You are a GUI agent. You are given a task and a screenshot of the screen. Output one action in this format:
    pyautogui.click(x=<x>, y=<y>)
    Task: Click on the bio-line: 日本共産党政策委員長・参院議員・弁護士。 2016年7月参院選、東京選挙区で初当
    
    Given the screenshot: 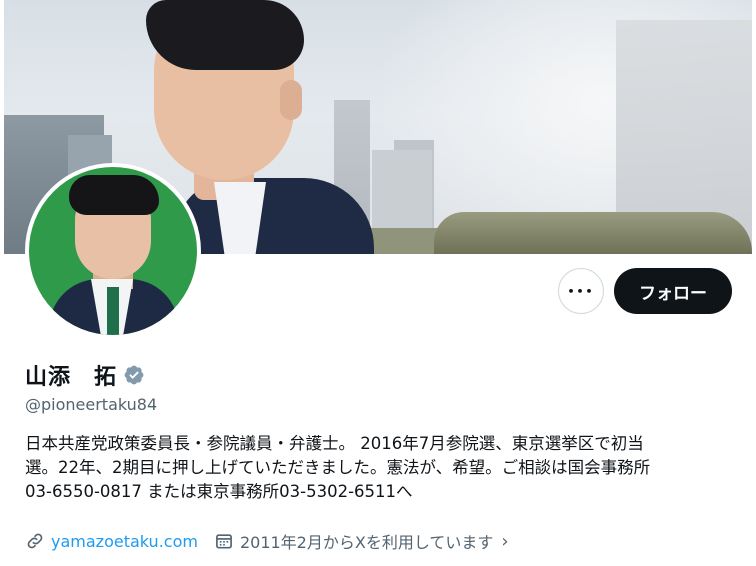 What is the action you would take?
    pyautogui.click(x=334, y=443)
    